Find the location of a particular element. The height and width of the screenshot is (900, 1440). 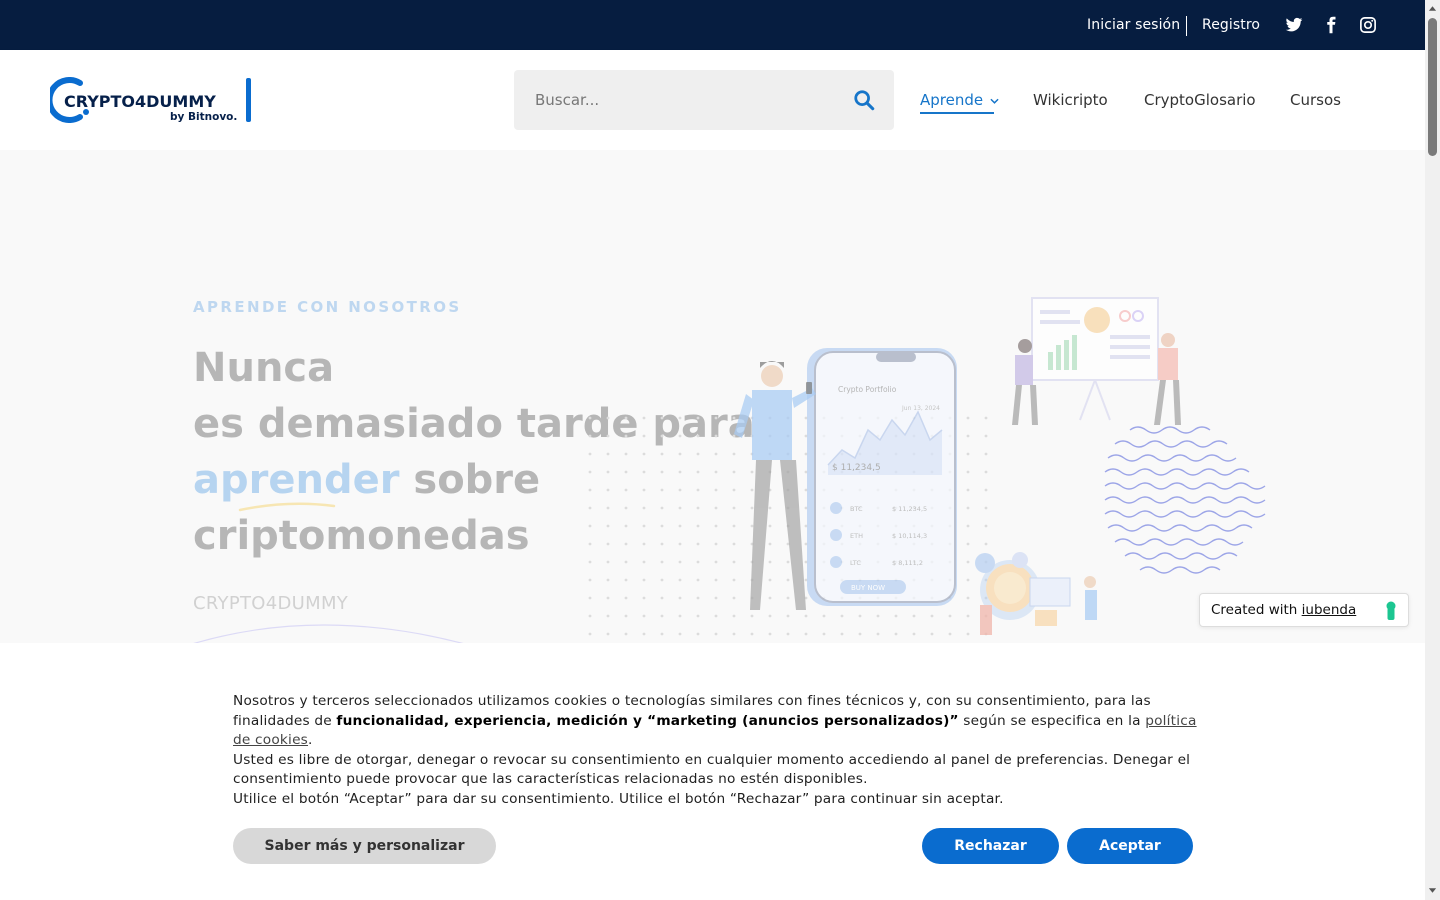

iubenda-badge: Created with iubenda is located at coordinates (1304, 610).